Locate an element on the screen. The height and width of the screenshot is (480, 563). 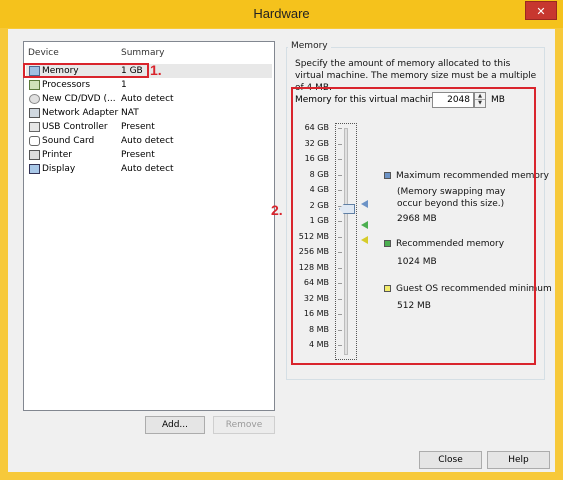
annotation-box-memory-row is located at coordinates (86, 70).